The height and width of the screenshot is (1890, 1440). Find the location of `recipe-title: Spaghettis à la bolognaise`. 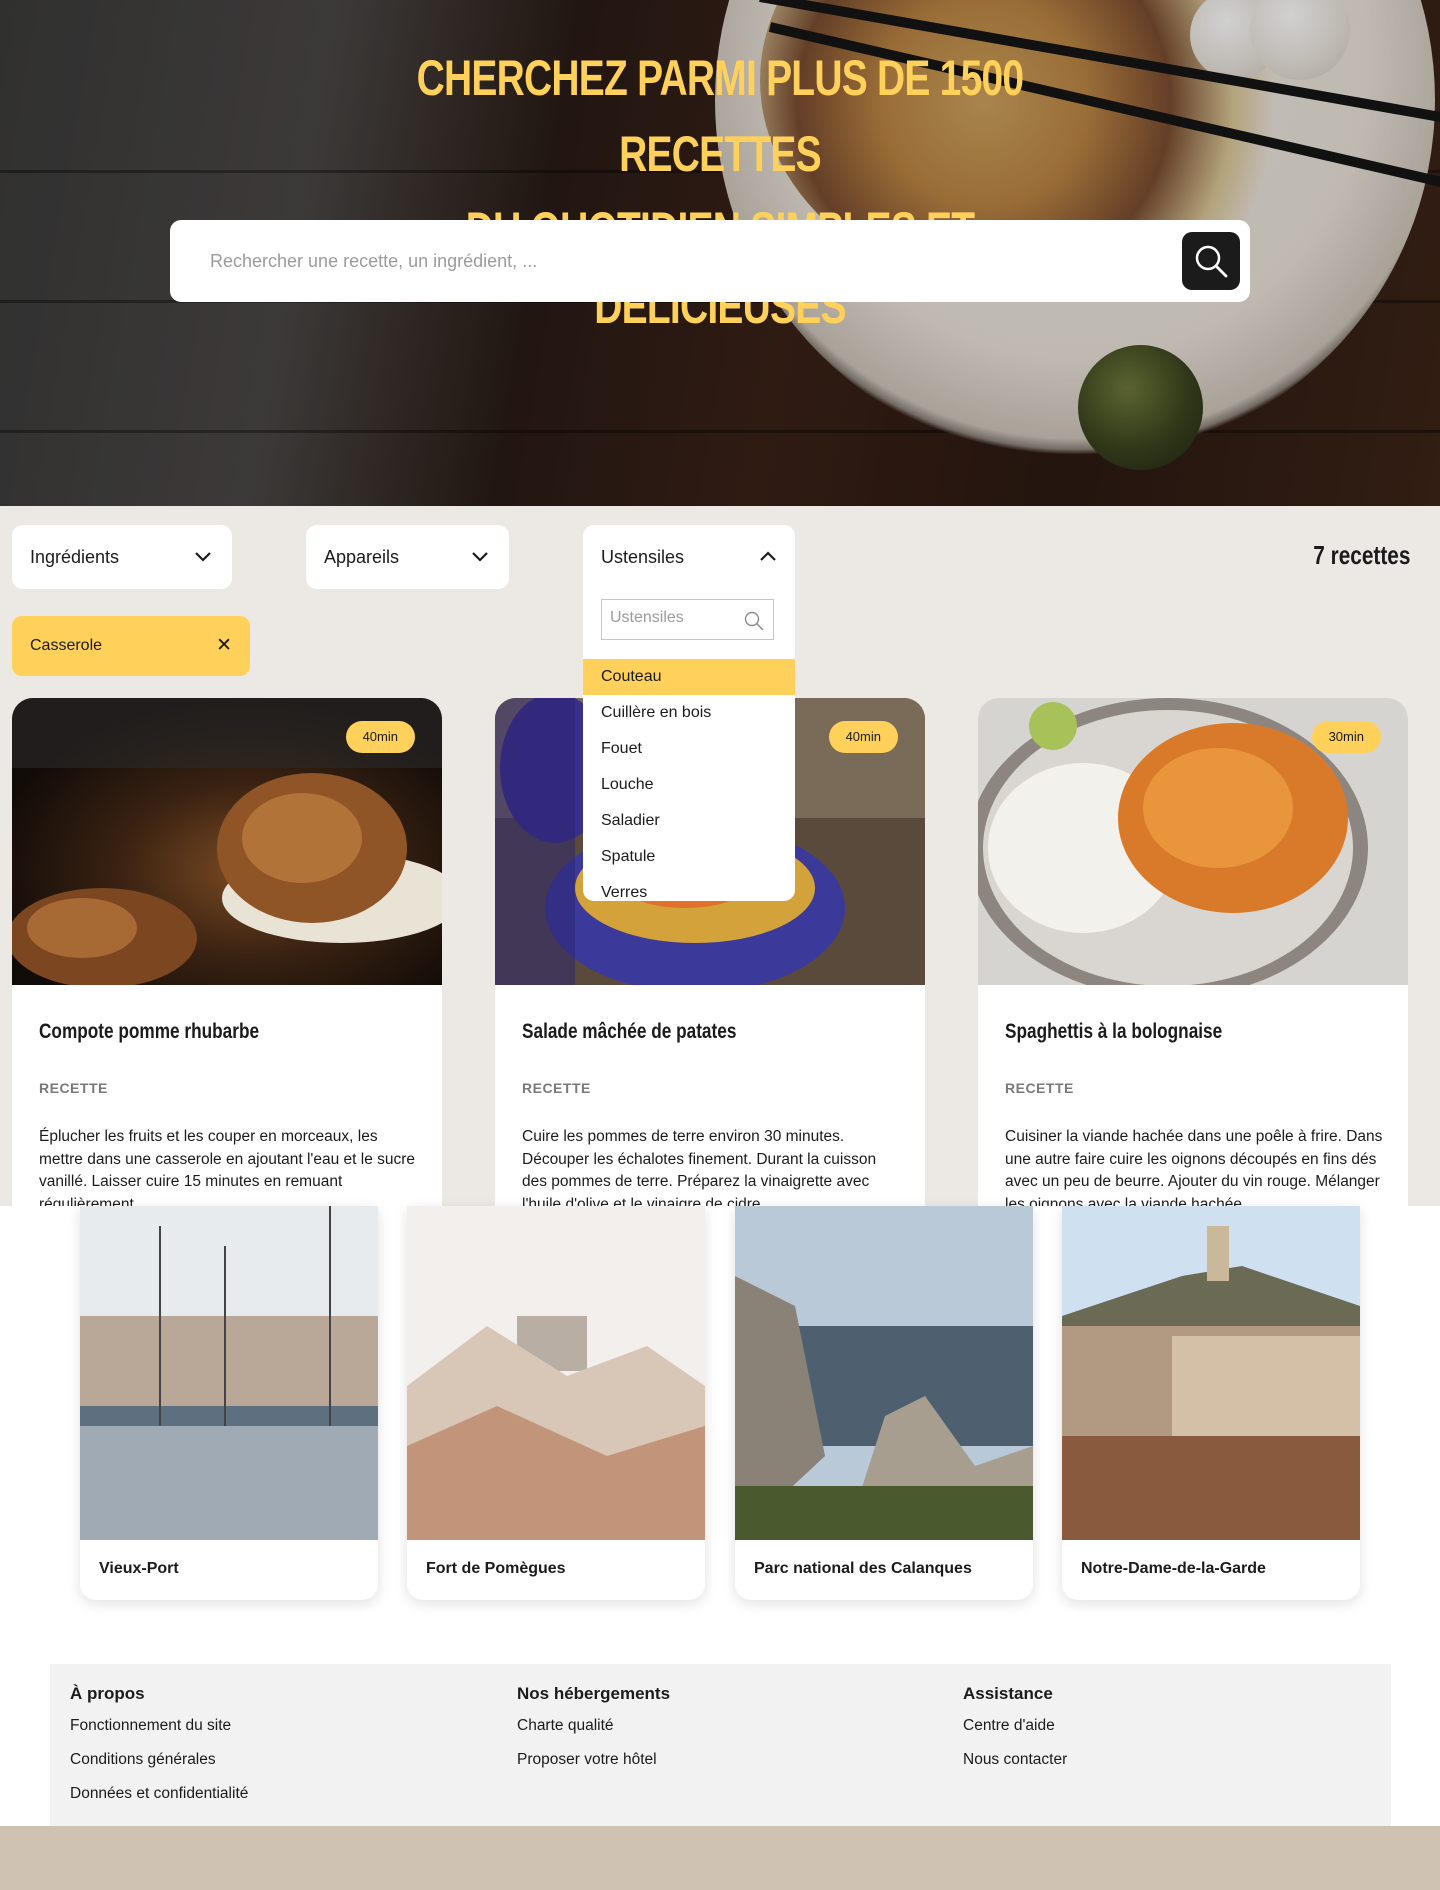

recipe-title: Spaghettis à la bolognaise is located at coordinates (1114, 1031).